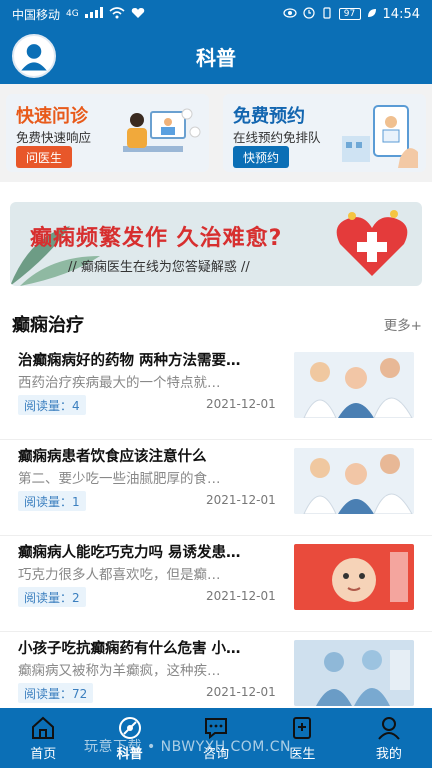 This screenshot has width=432, height=768. What do you see at coordinates (107, 133) in the screenshot?
I see `quick-consult-card: 快速问诊 免费快速响应 问医生` at bounding box center [107, 133].